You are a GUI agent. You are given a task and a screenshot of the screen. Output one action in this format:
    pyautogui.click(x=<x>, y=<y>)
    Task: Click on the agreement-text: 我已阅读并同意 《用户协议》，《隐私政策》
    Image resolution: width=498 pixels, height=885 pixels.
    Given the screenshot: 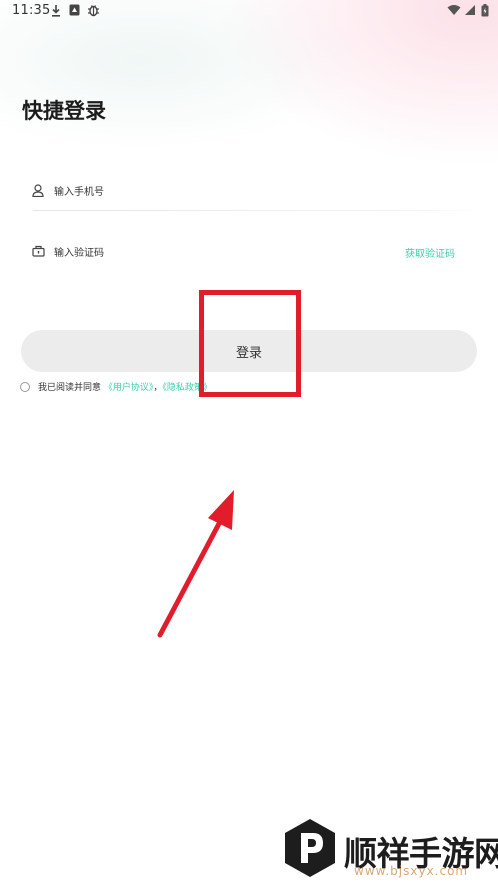 What is the action you would take?
    pyautogui.click(x=125, y=386)
    